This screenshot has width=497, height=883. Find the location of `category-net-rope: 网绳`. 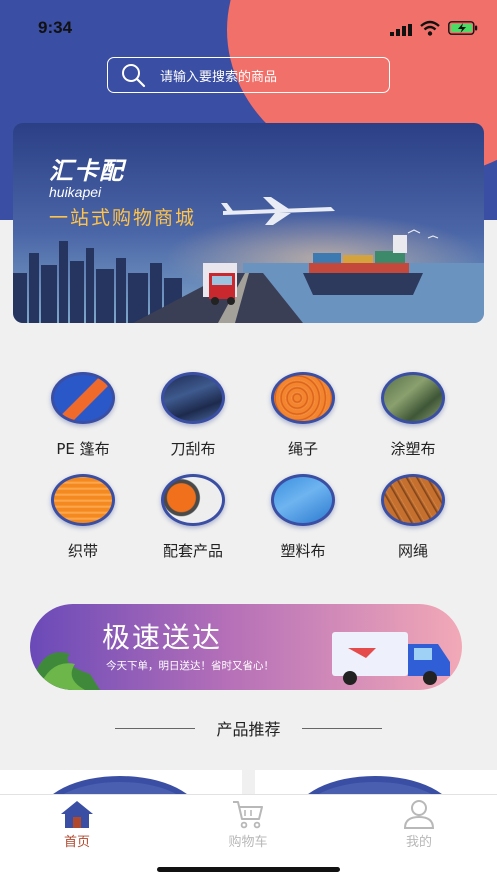

category-net-rope: 网绳 is located at coordinates (413, 517).